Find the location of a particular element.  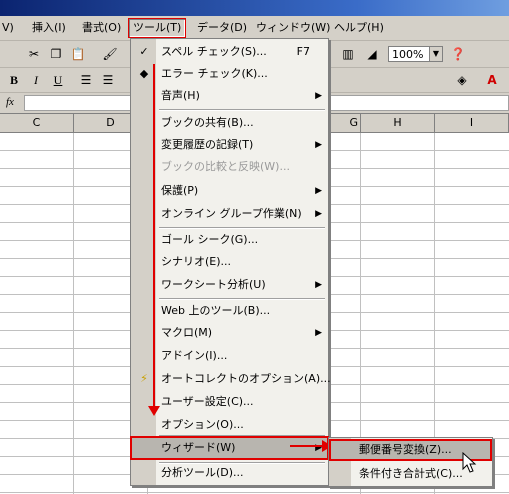

spell-check-icon: ✓ is located at coordinates (144, 51).